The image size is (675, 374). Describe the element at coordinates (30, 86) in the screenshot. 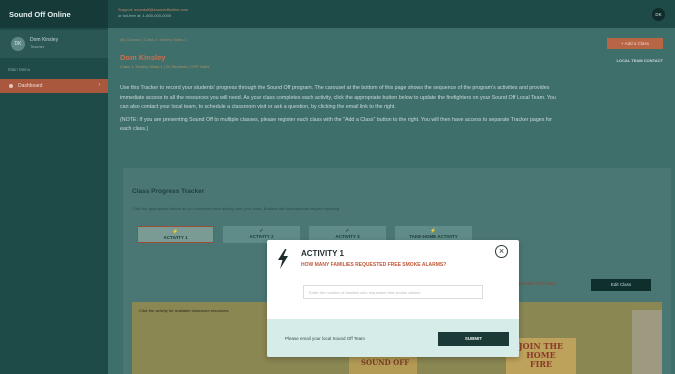

I see `sidebar-item-label: Dashboard` at that location.